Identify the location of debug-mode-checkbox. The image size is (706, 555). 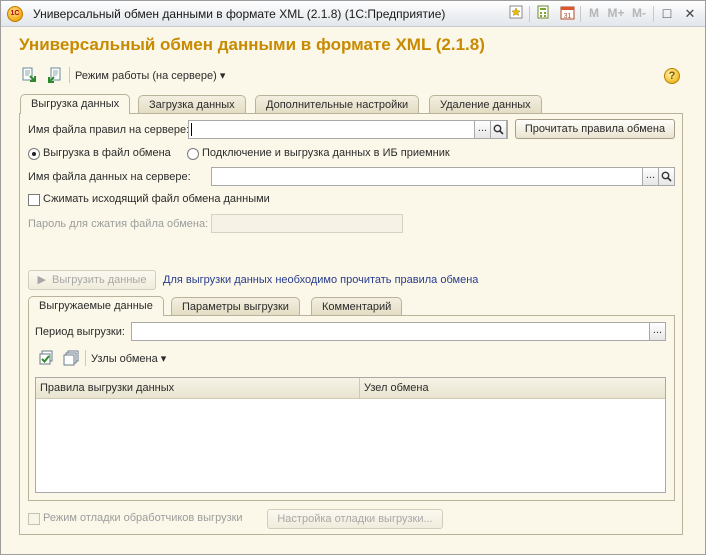
(34, 519).